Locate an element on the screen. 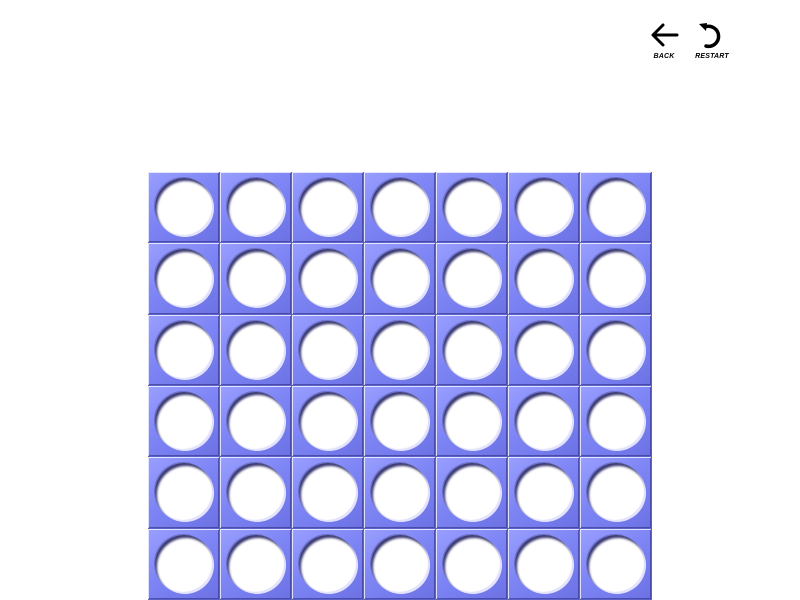  game-controls: BACK RESTART is located at coordinates (688, 39).